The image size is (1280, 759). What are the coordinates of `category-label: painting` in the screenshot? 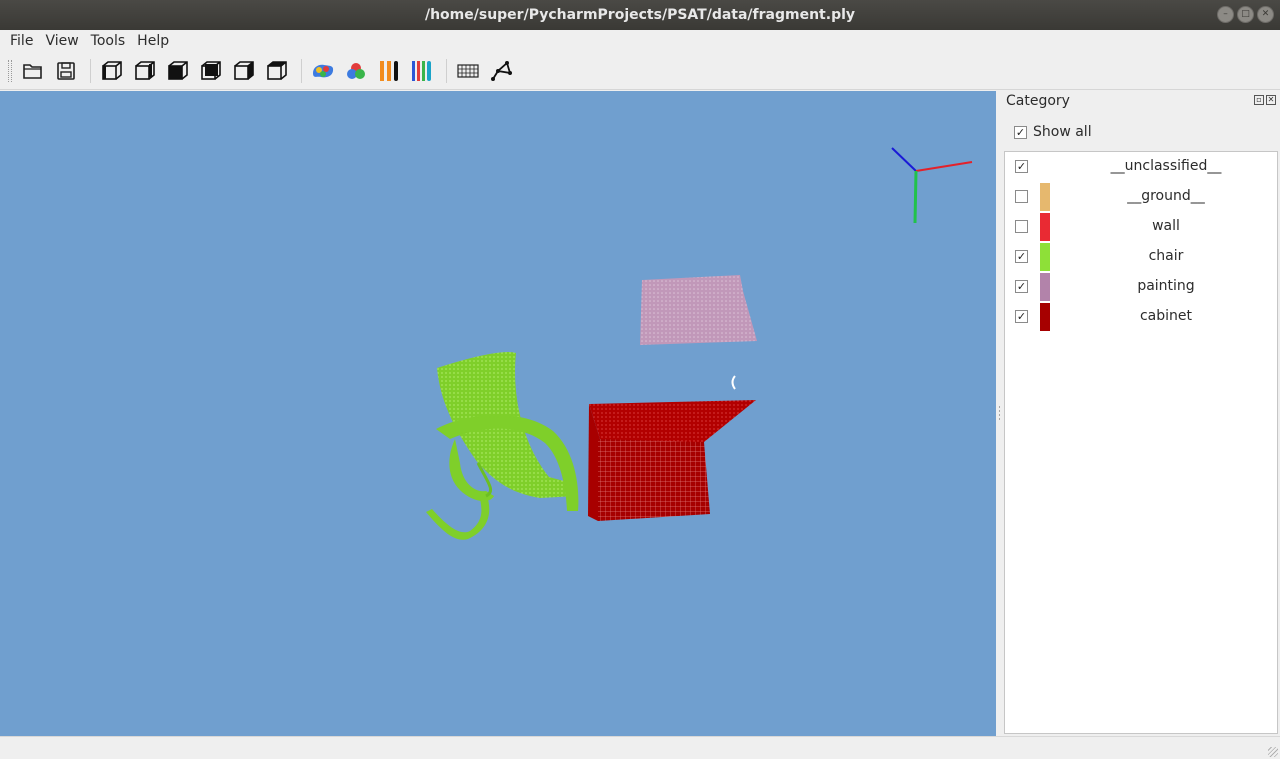 It's located at (1166, 286).